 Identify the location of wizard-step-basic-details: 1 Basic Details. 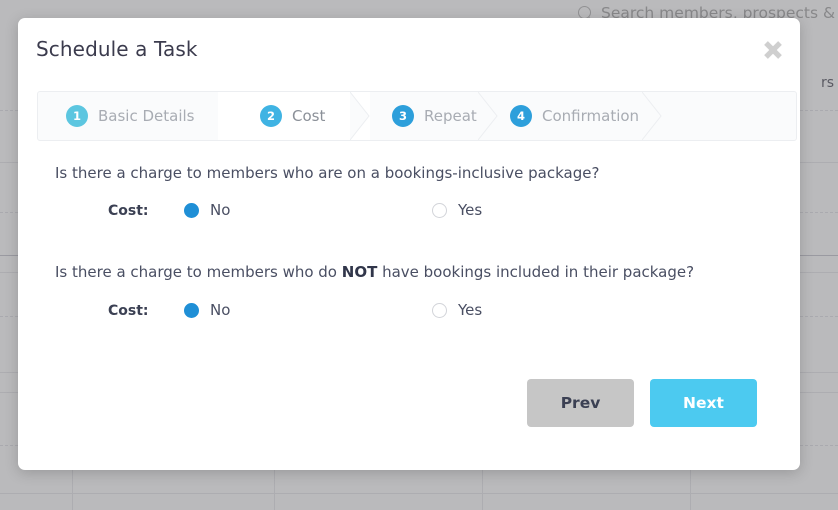
(128, 116).